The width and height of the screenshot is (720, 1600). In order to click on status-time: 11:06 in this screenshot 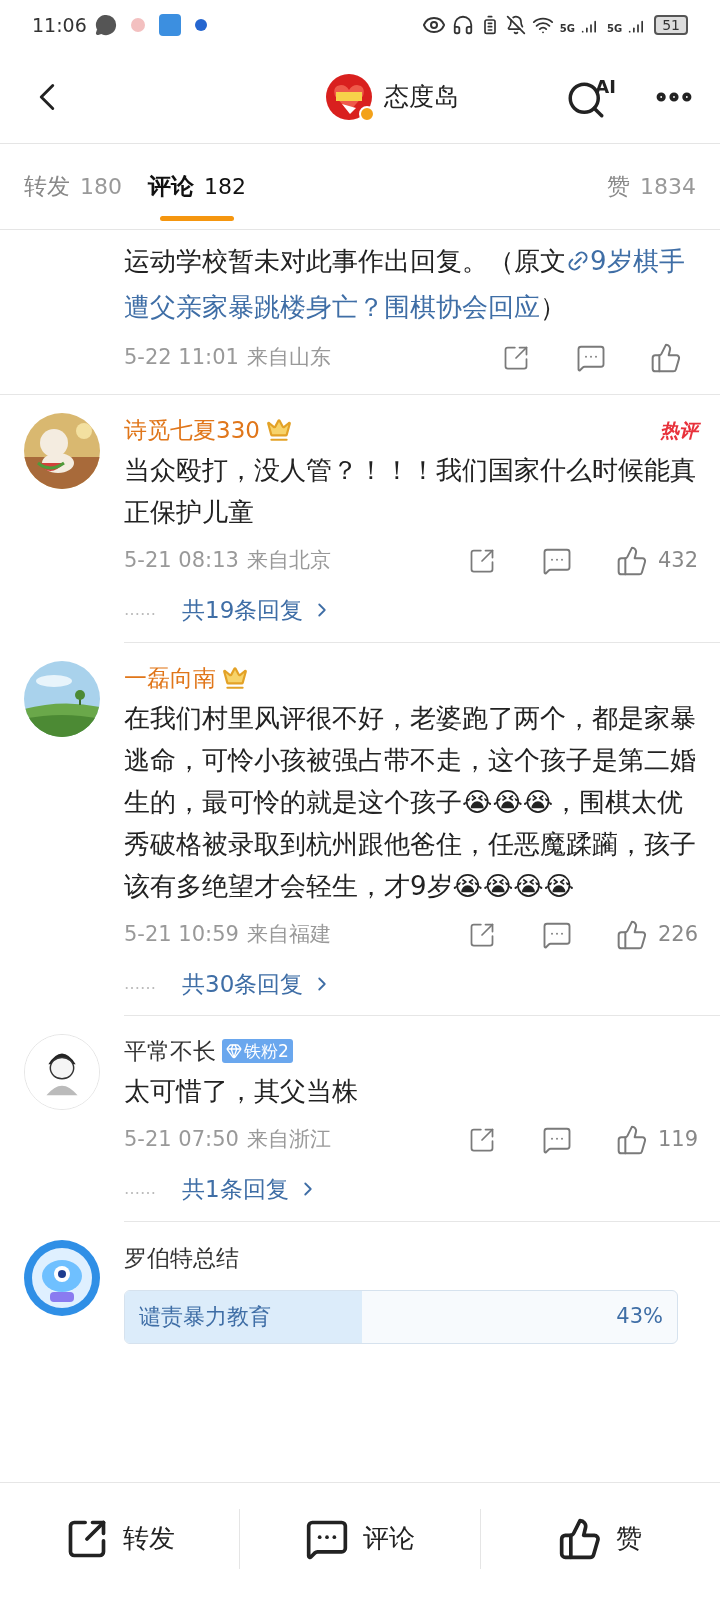, I will do `click(59, 25)`.